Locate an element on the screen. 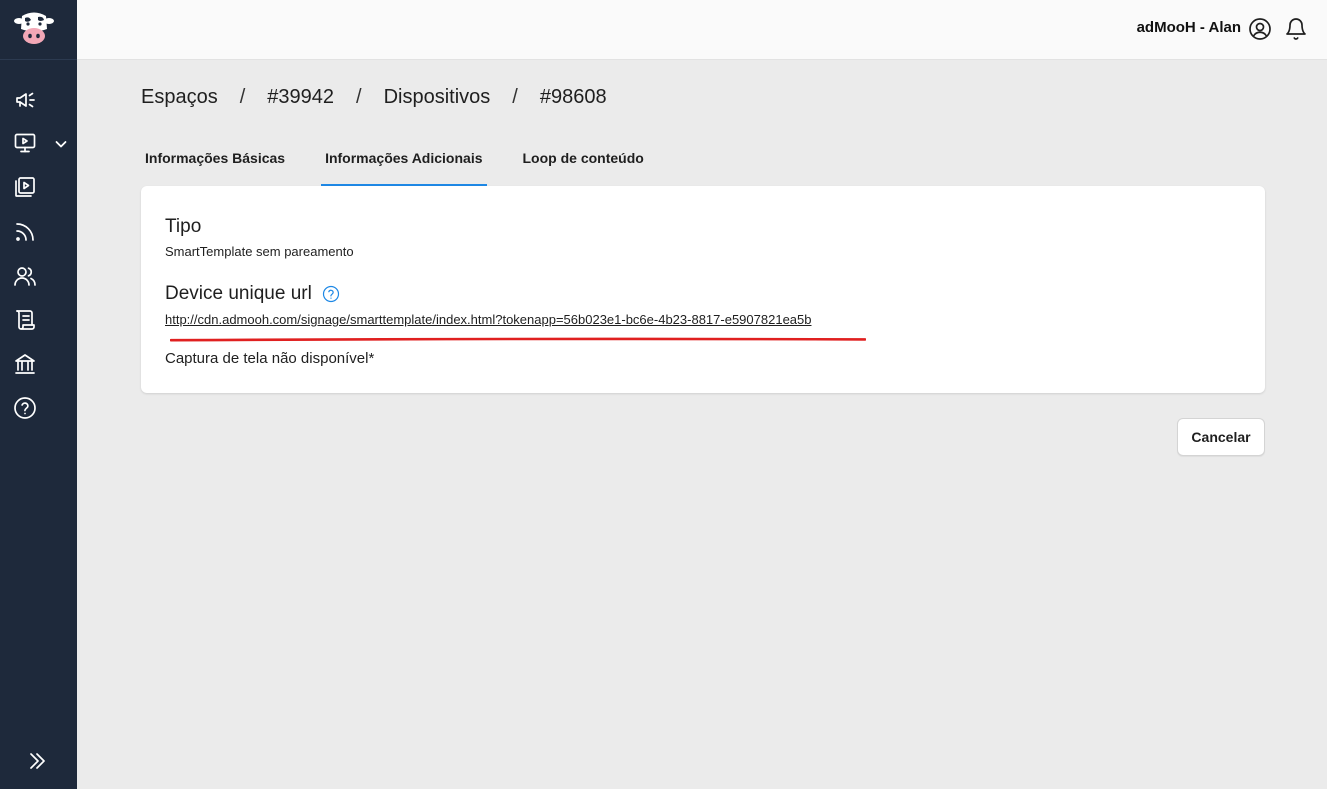  chevrons-right-icon is located at coordinates (37, 761).